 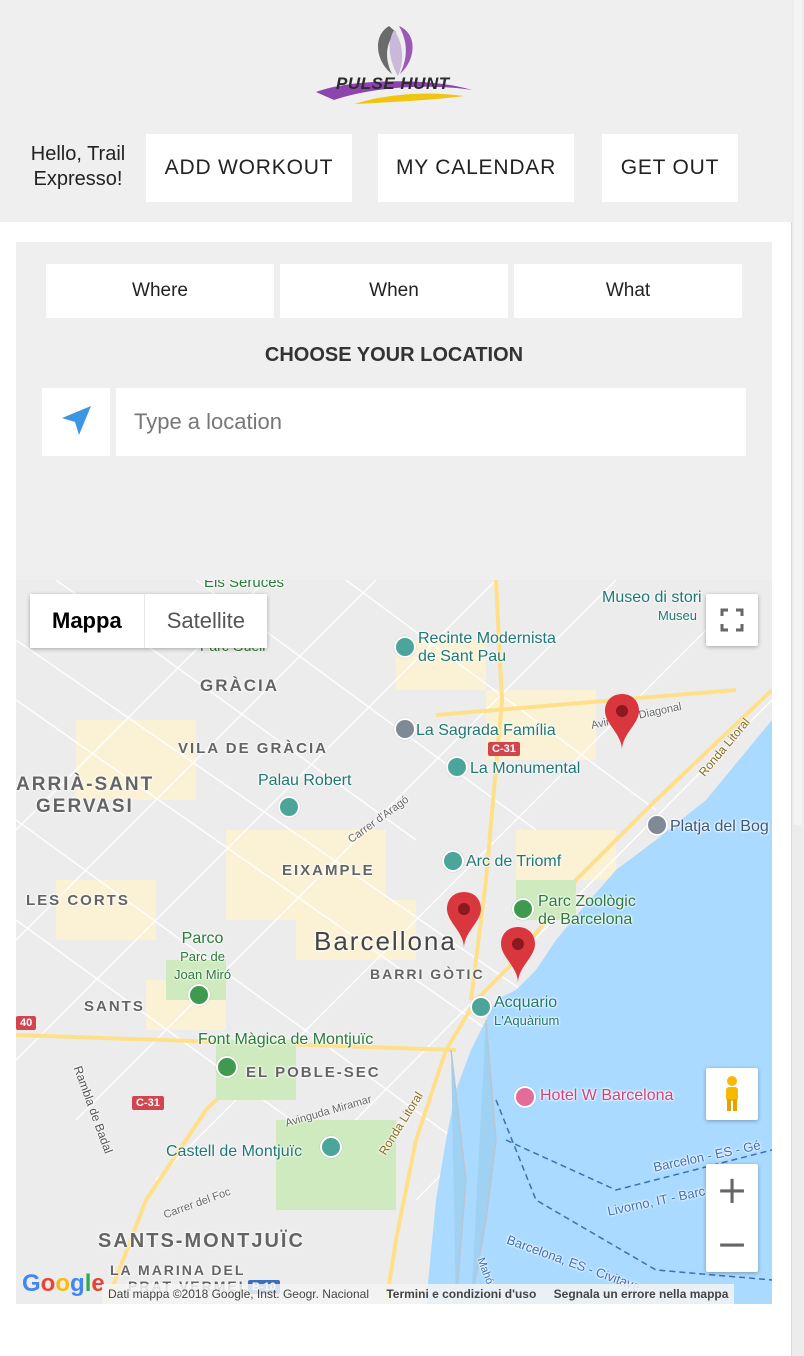 I want to click on pulse-hunt-logo, so click(x=394, y=65).